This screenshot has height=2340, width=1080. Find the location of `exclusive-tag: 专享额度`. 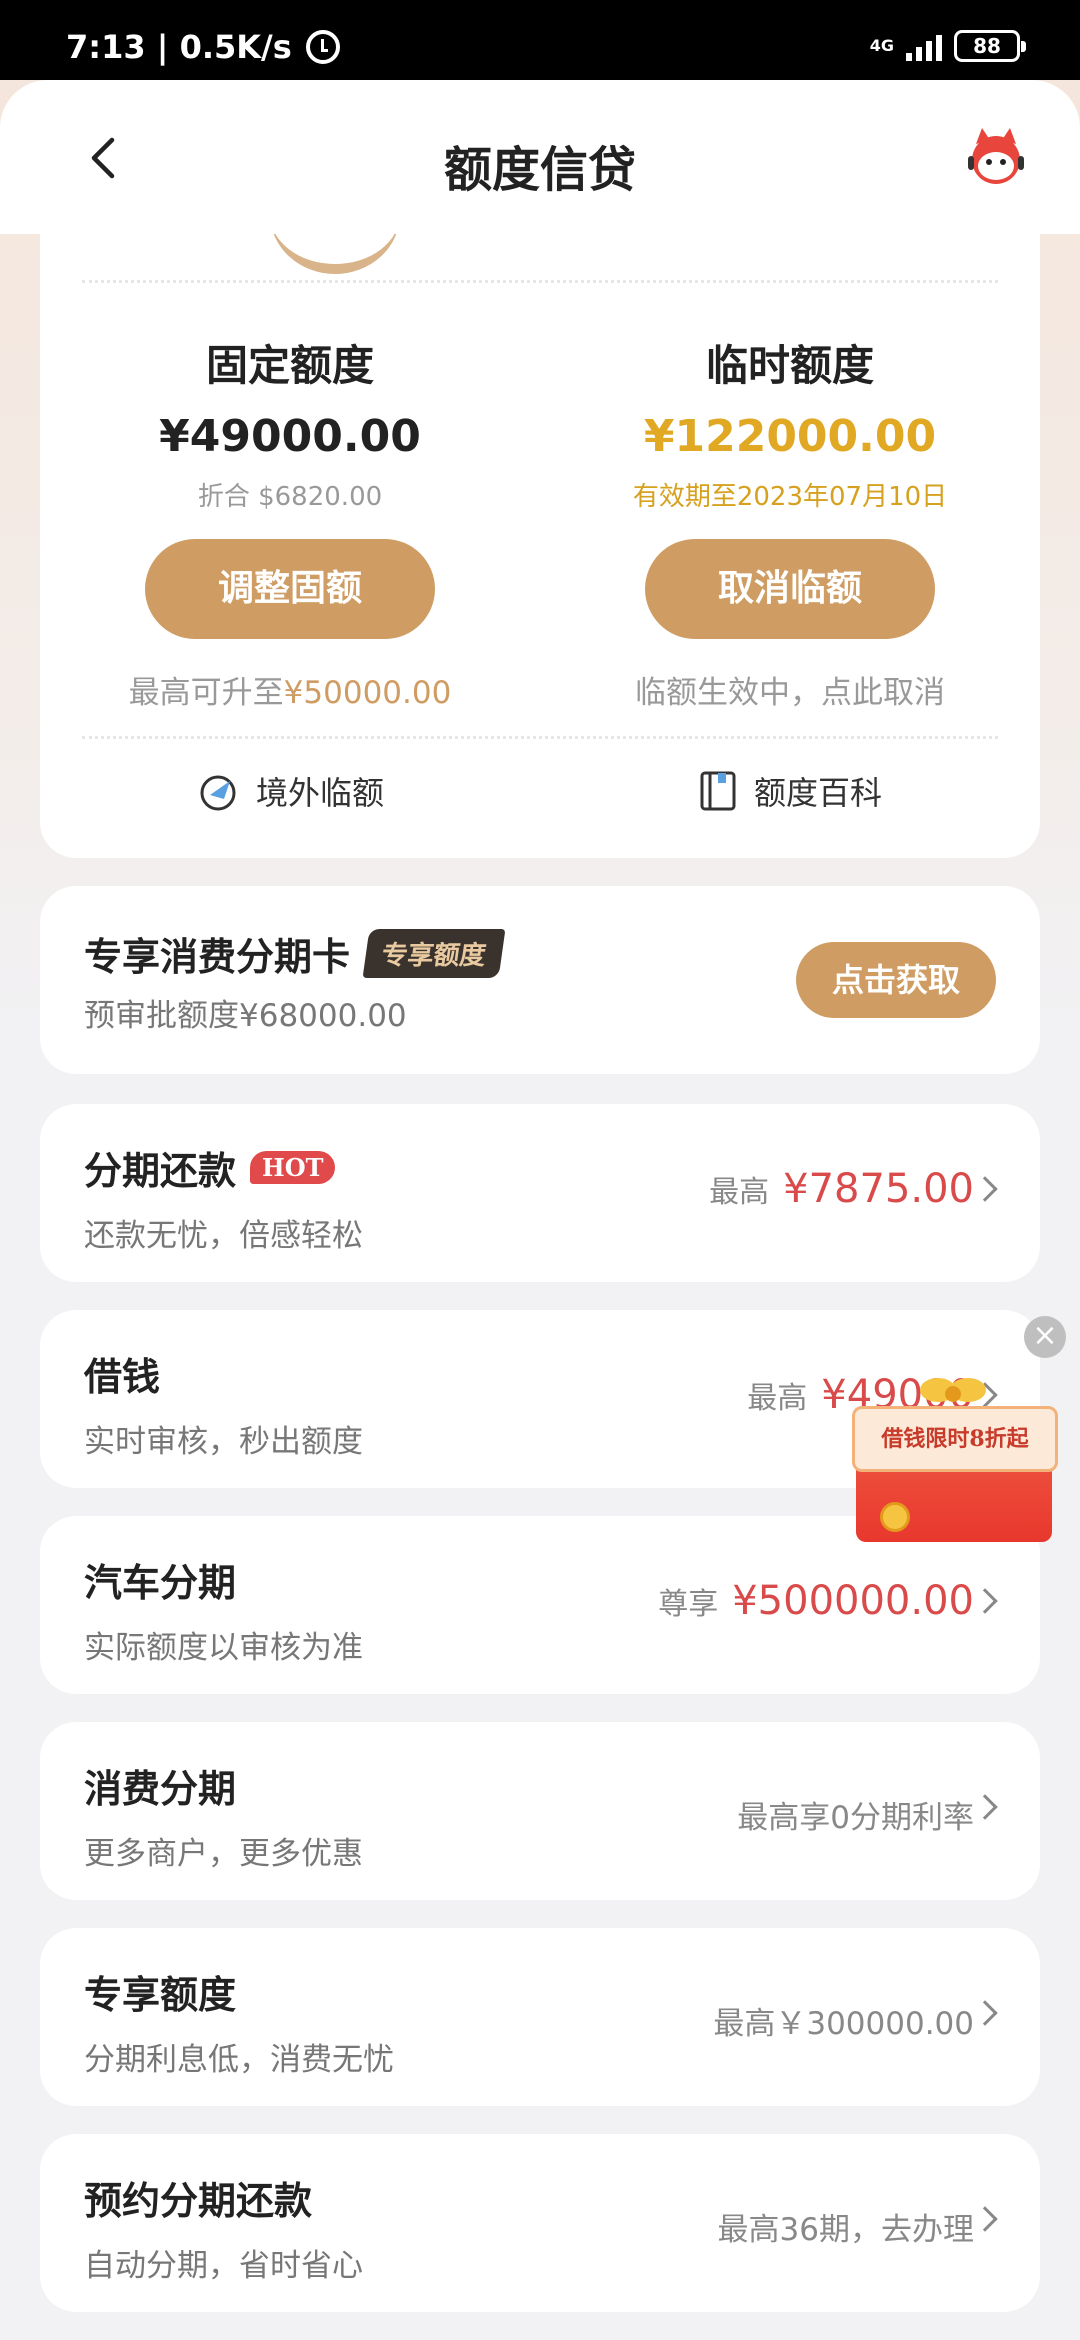

exclusive-tag: 专享额度 is located at coordinates (434, 953).